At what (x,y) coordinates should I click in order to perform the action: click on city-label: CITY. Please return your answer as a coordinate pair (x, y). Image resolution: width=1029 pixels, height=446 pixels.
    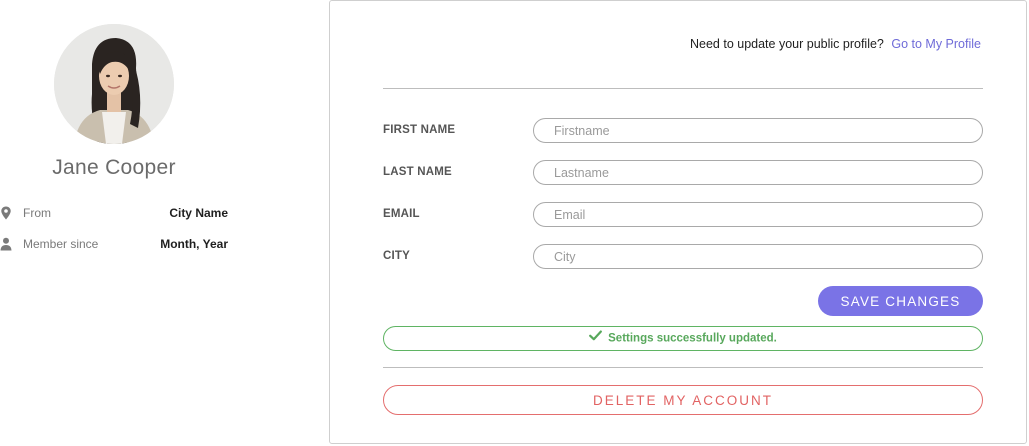
    Looking at the image, I should click on (396, 256).